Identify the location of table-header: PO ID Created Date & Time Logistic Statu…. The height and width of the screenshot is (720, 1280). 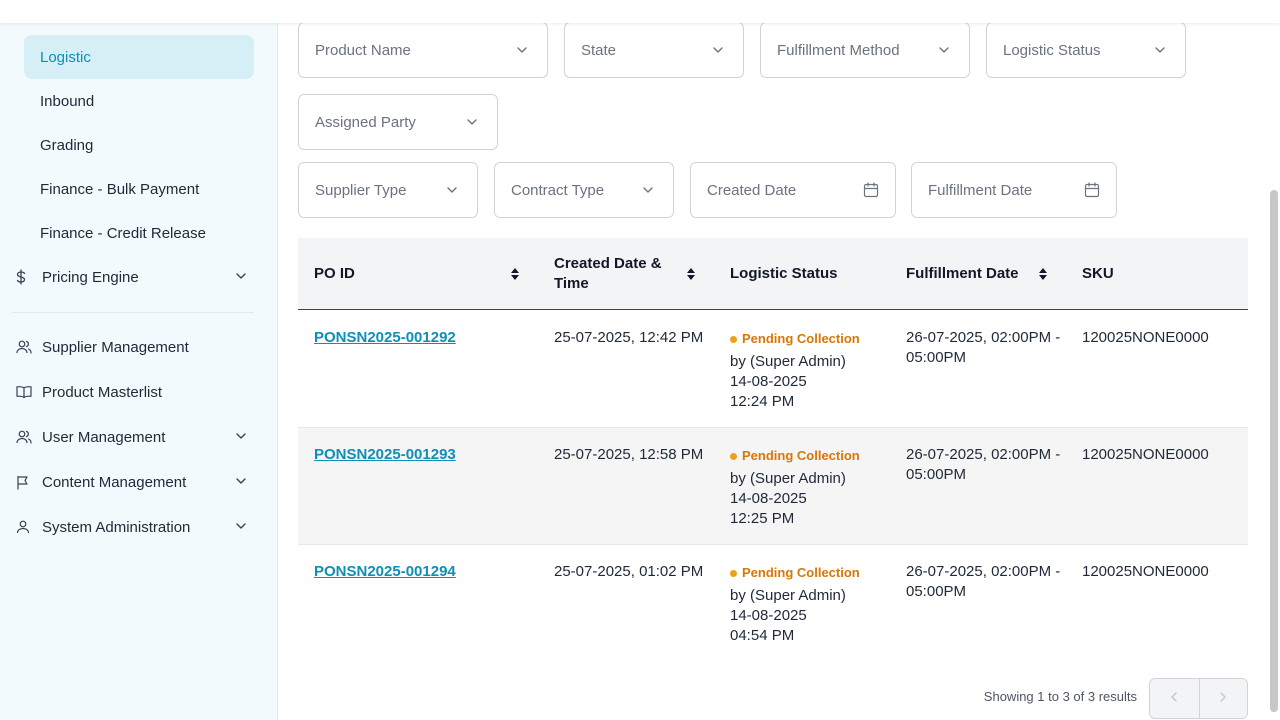
(773, 274).